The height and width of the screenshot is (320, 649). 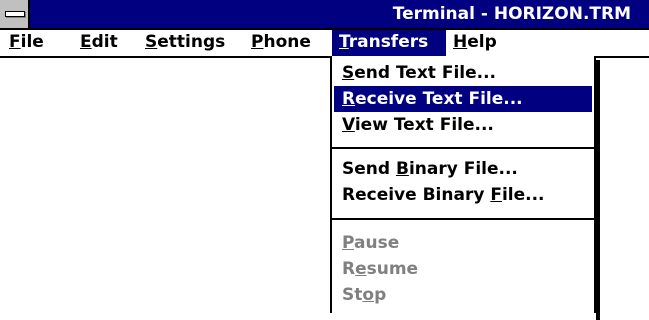 I want to click on menu-file: File, so click(x=26, y=43).